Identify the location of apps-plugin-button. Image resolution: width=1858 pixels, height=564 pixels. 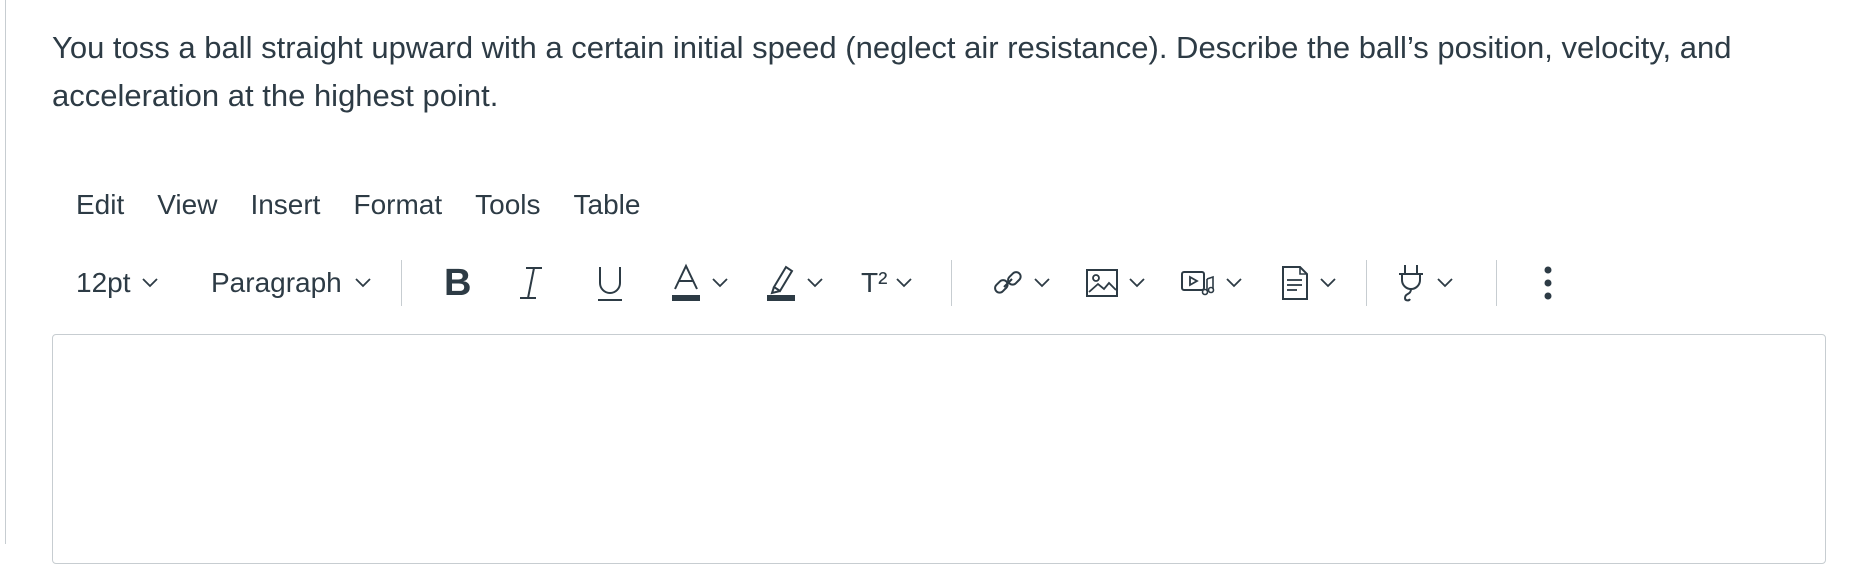
(1425, 283).